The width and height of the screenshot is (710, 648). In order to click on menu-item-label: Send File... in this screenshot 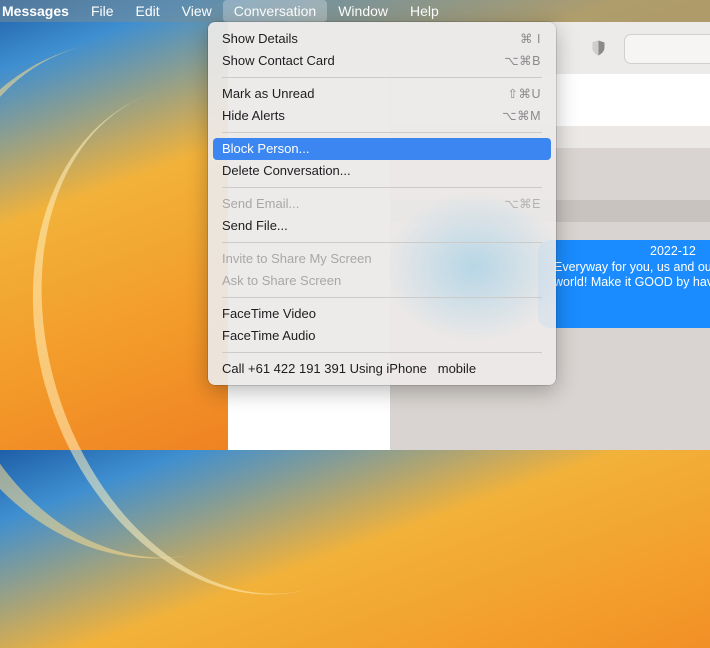, I will do `click(255, 225)`.